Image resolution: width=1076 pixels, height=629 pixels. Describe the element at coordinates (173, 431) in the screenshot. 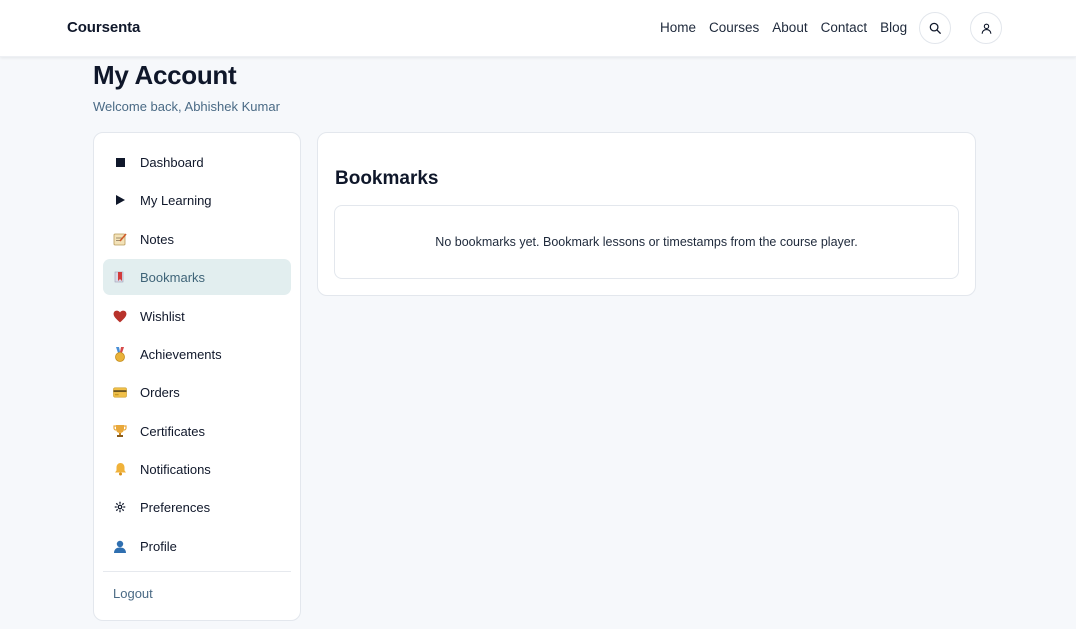

I see `sidebar-item-label: Certificates` at that location.